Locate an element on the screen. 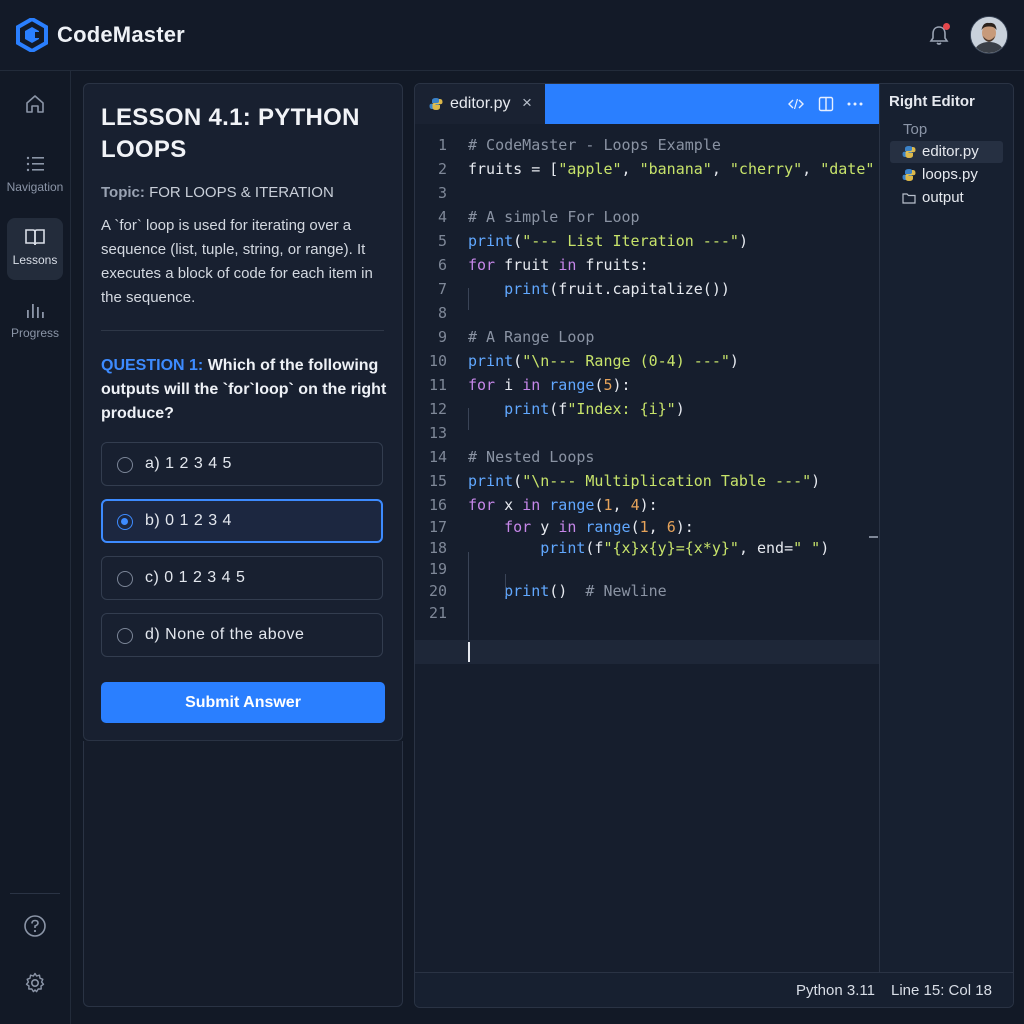 The width and height of the screenshot is (1024, 1024). code-line: 3 is located at coordinates (647, 193).